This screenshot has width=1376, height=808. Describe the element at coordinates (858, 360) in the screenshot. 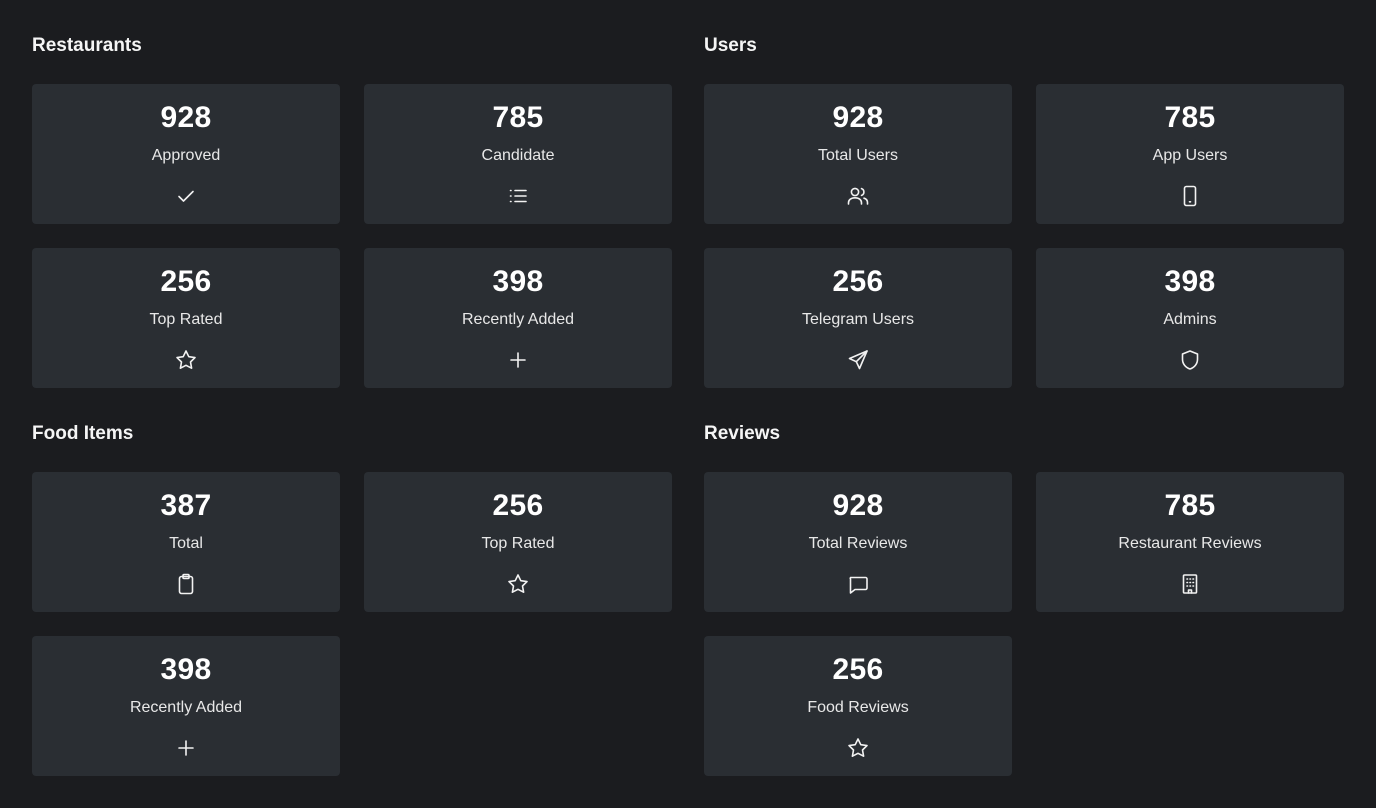

I see `send-icon` at that location.